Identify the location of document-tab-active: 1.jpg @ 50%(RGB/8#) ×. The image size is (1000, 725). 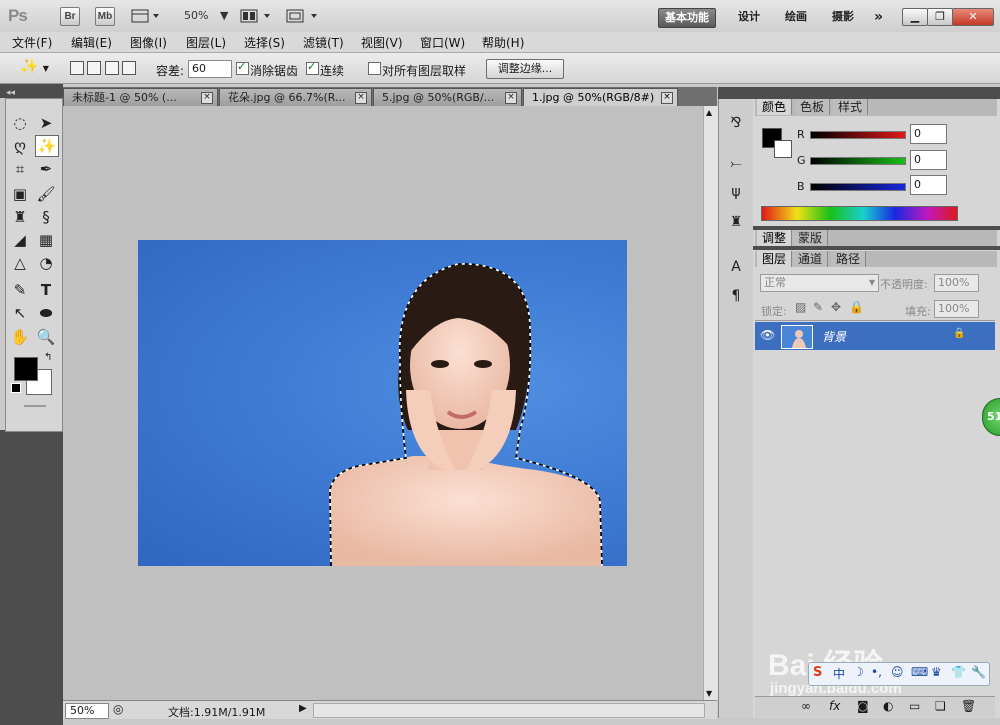
(600, 97).